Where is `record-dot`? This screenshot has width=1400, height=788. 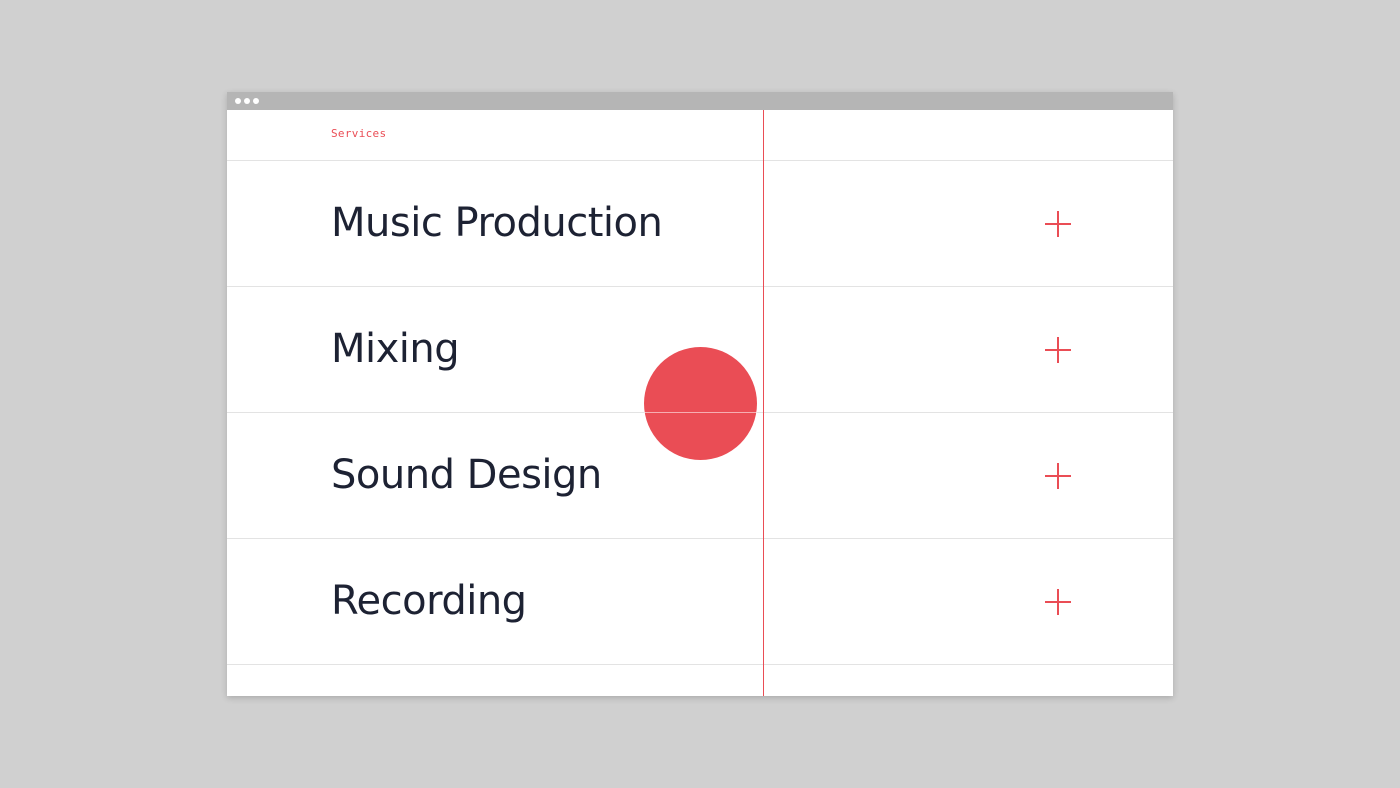 record-dot is located at coordinates (700, 403).